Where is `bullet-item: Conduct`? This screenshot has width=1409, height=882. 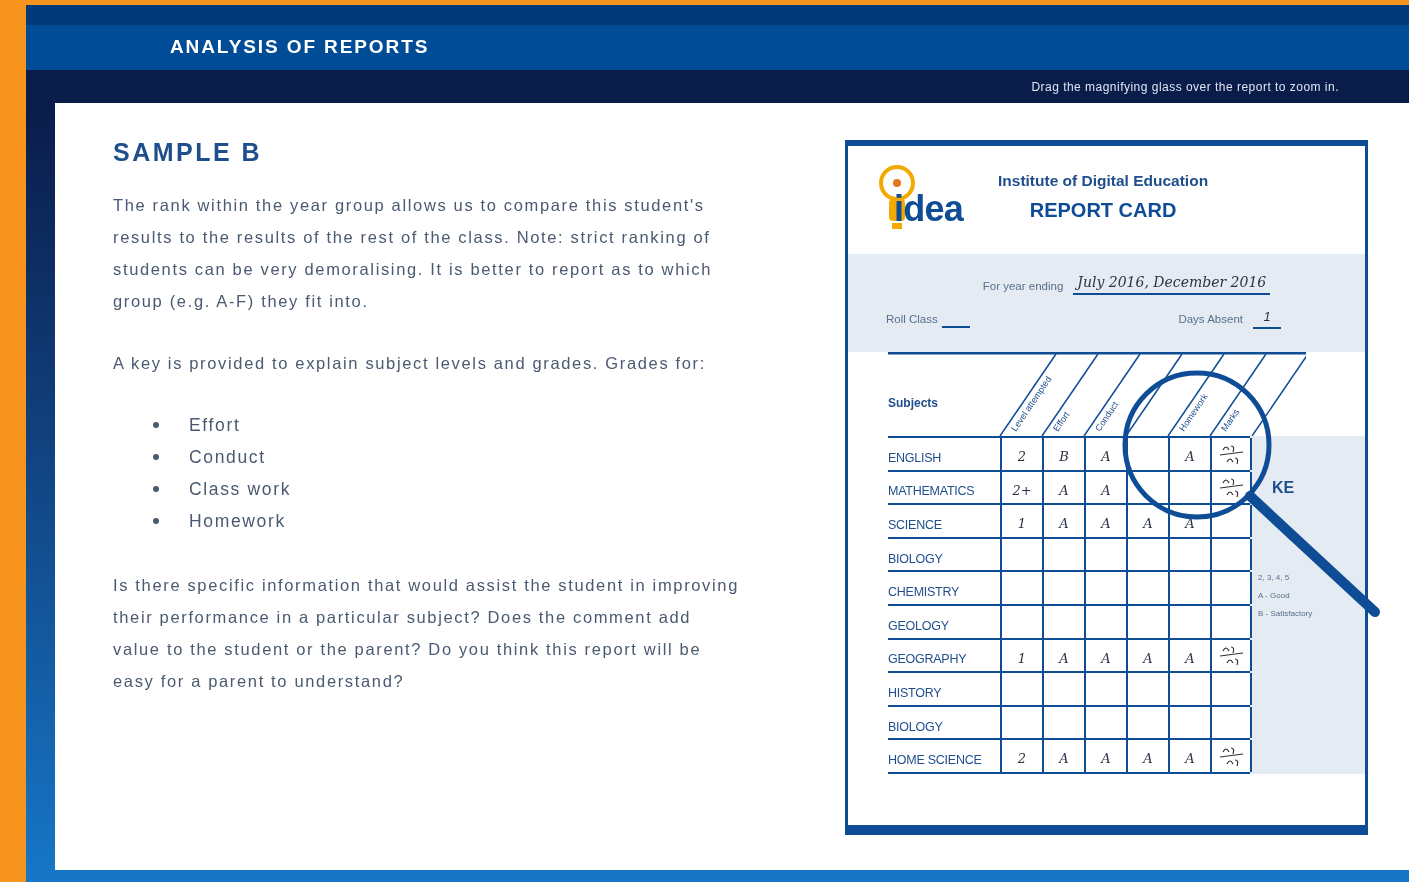 bullet-item: Conduct is located at coordinates (227, 457).